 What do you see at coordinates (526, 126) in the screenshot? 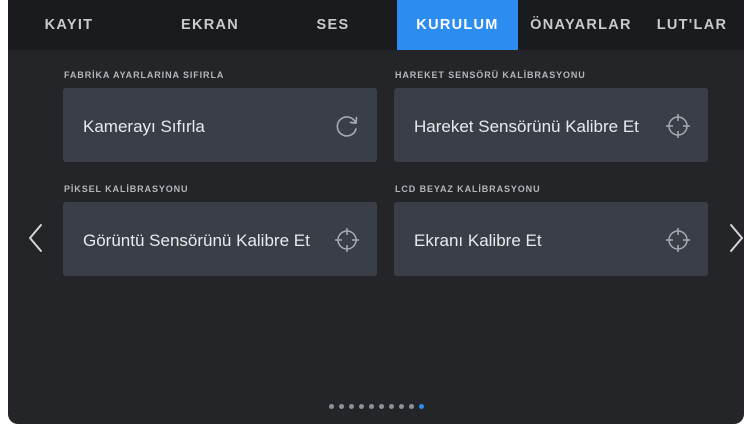
I see `calibrate-motion-sensor-label: Hareket Sensörünü Kalibre Et` at bounding box center [526, 126].